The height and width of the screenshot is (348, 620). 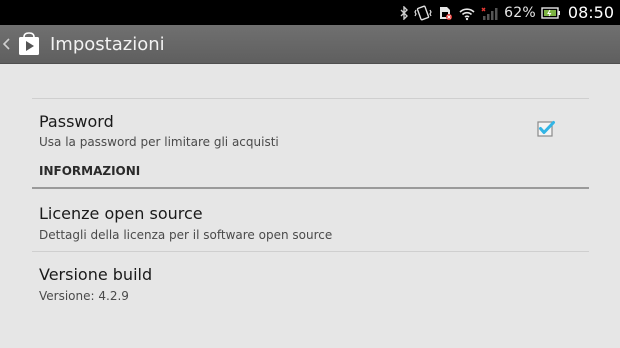 I want to click on build-summary: Versione: 4.2.9, so click(x=84, y=296).